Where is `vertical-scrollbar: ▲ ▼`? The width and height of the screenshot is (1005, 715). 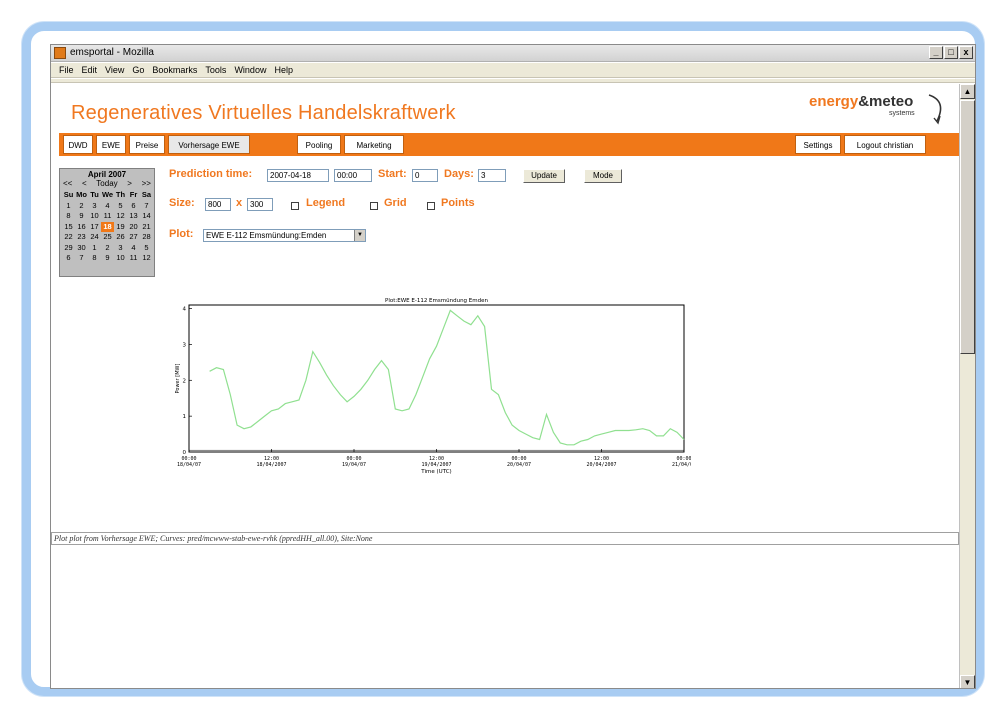 vertical-scrollbar: ▲ ▼ is located at coordinates (967, 386).